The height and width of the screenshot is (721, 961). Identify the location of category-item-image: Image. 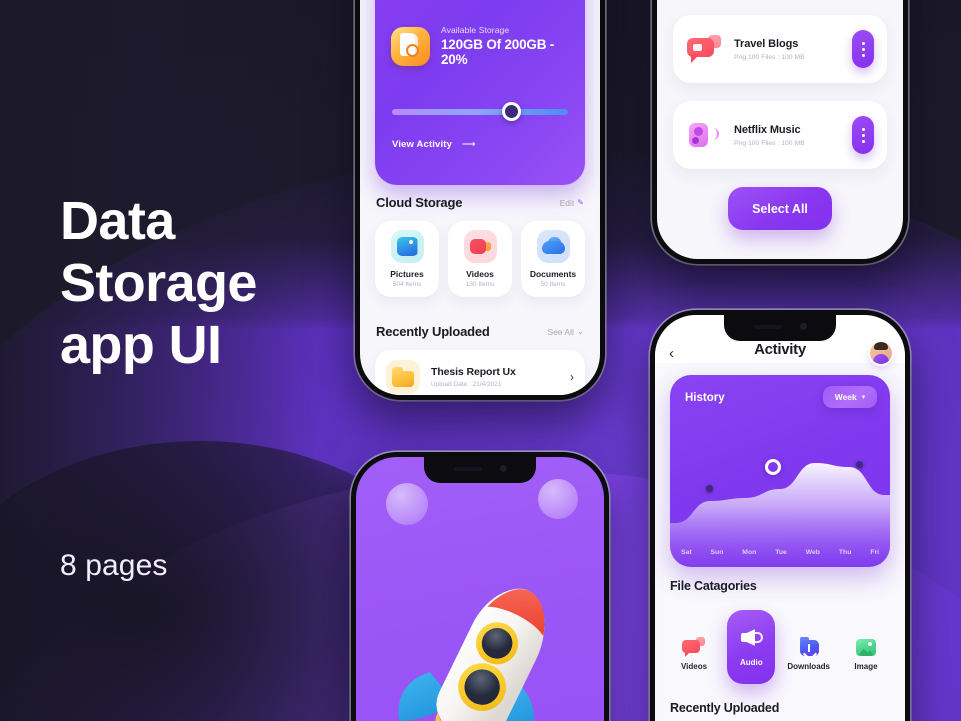
(866, 647).